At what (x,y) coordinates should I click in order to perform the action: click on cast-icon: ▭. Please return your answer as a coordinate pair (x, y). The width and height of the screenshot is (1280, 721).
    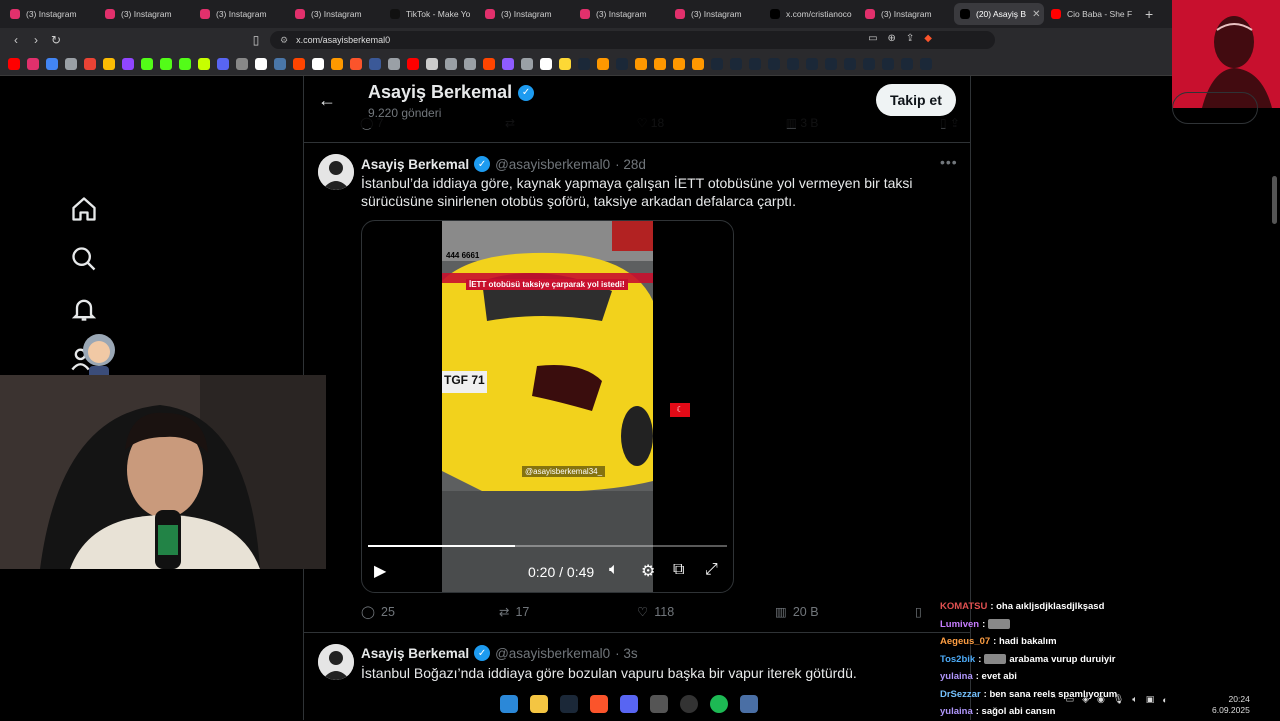
    Looking at the image, I should click on (872, 38).